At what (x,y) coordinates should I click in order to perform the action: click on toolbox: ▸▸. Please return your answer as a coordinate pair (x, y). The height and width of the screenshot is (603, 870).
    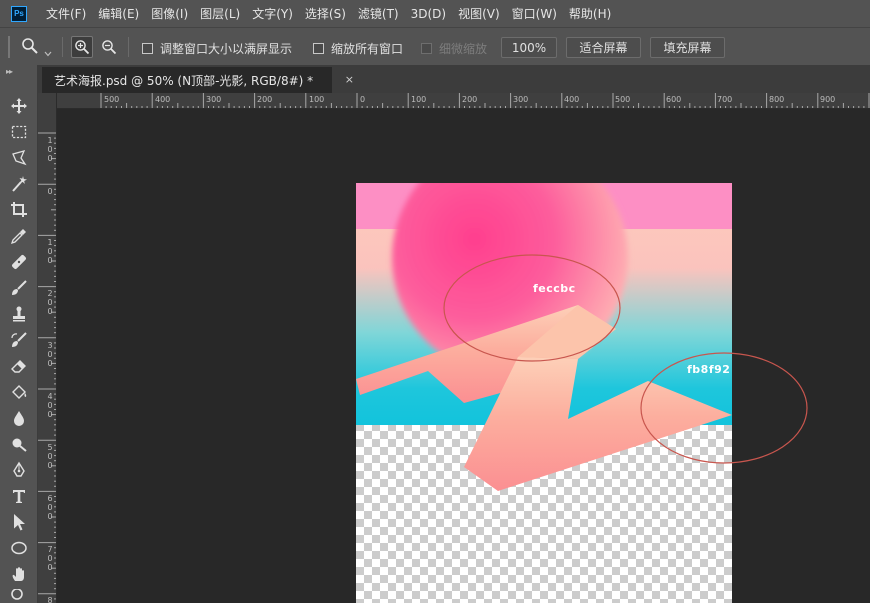
    Looking at the image, I should click on (19, 334).